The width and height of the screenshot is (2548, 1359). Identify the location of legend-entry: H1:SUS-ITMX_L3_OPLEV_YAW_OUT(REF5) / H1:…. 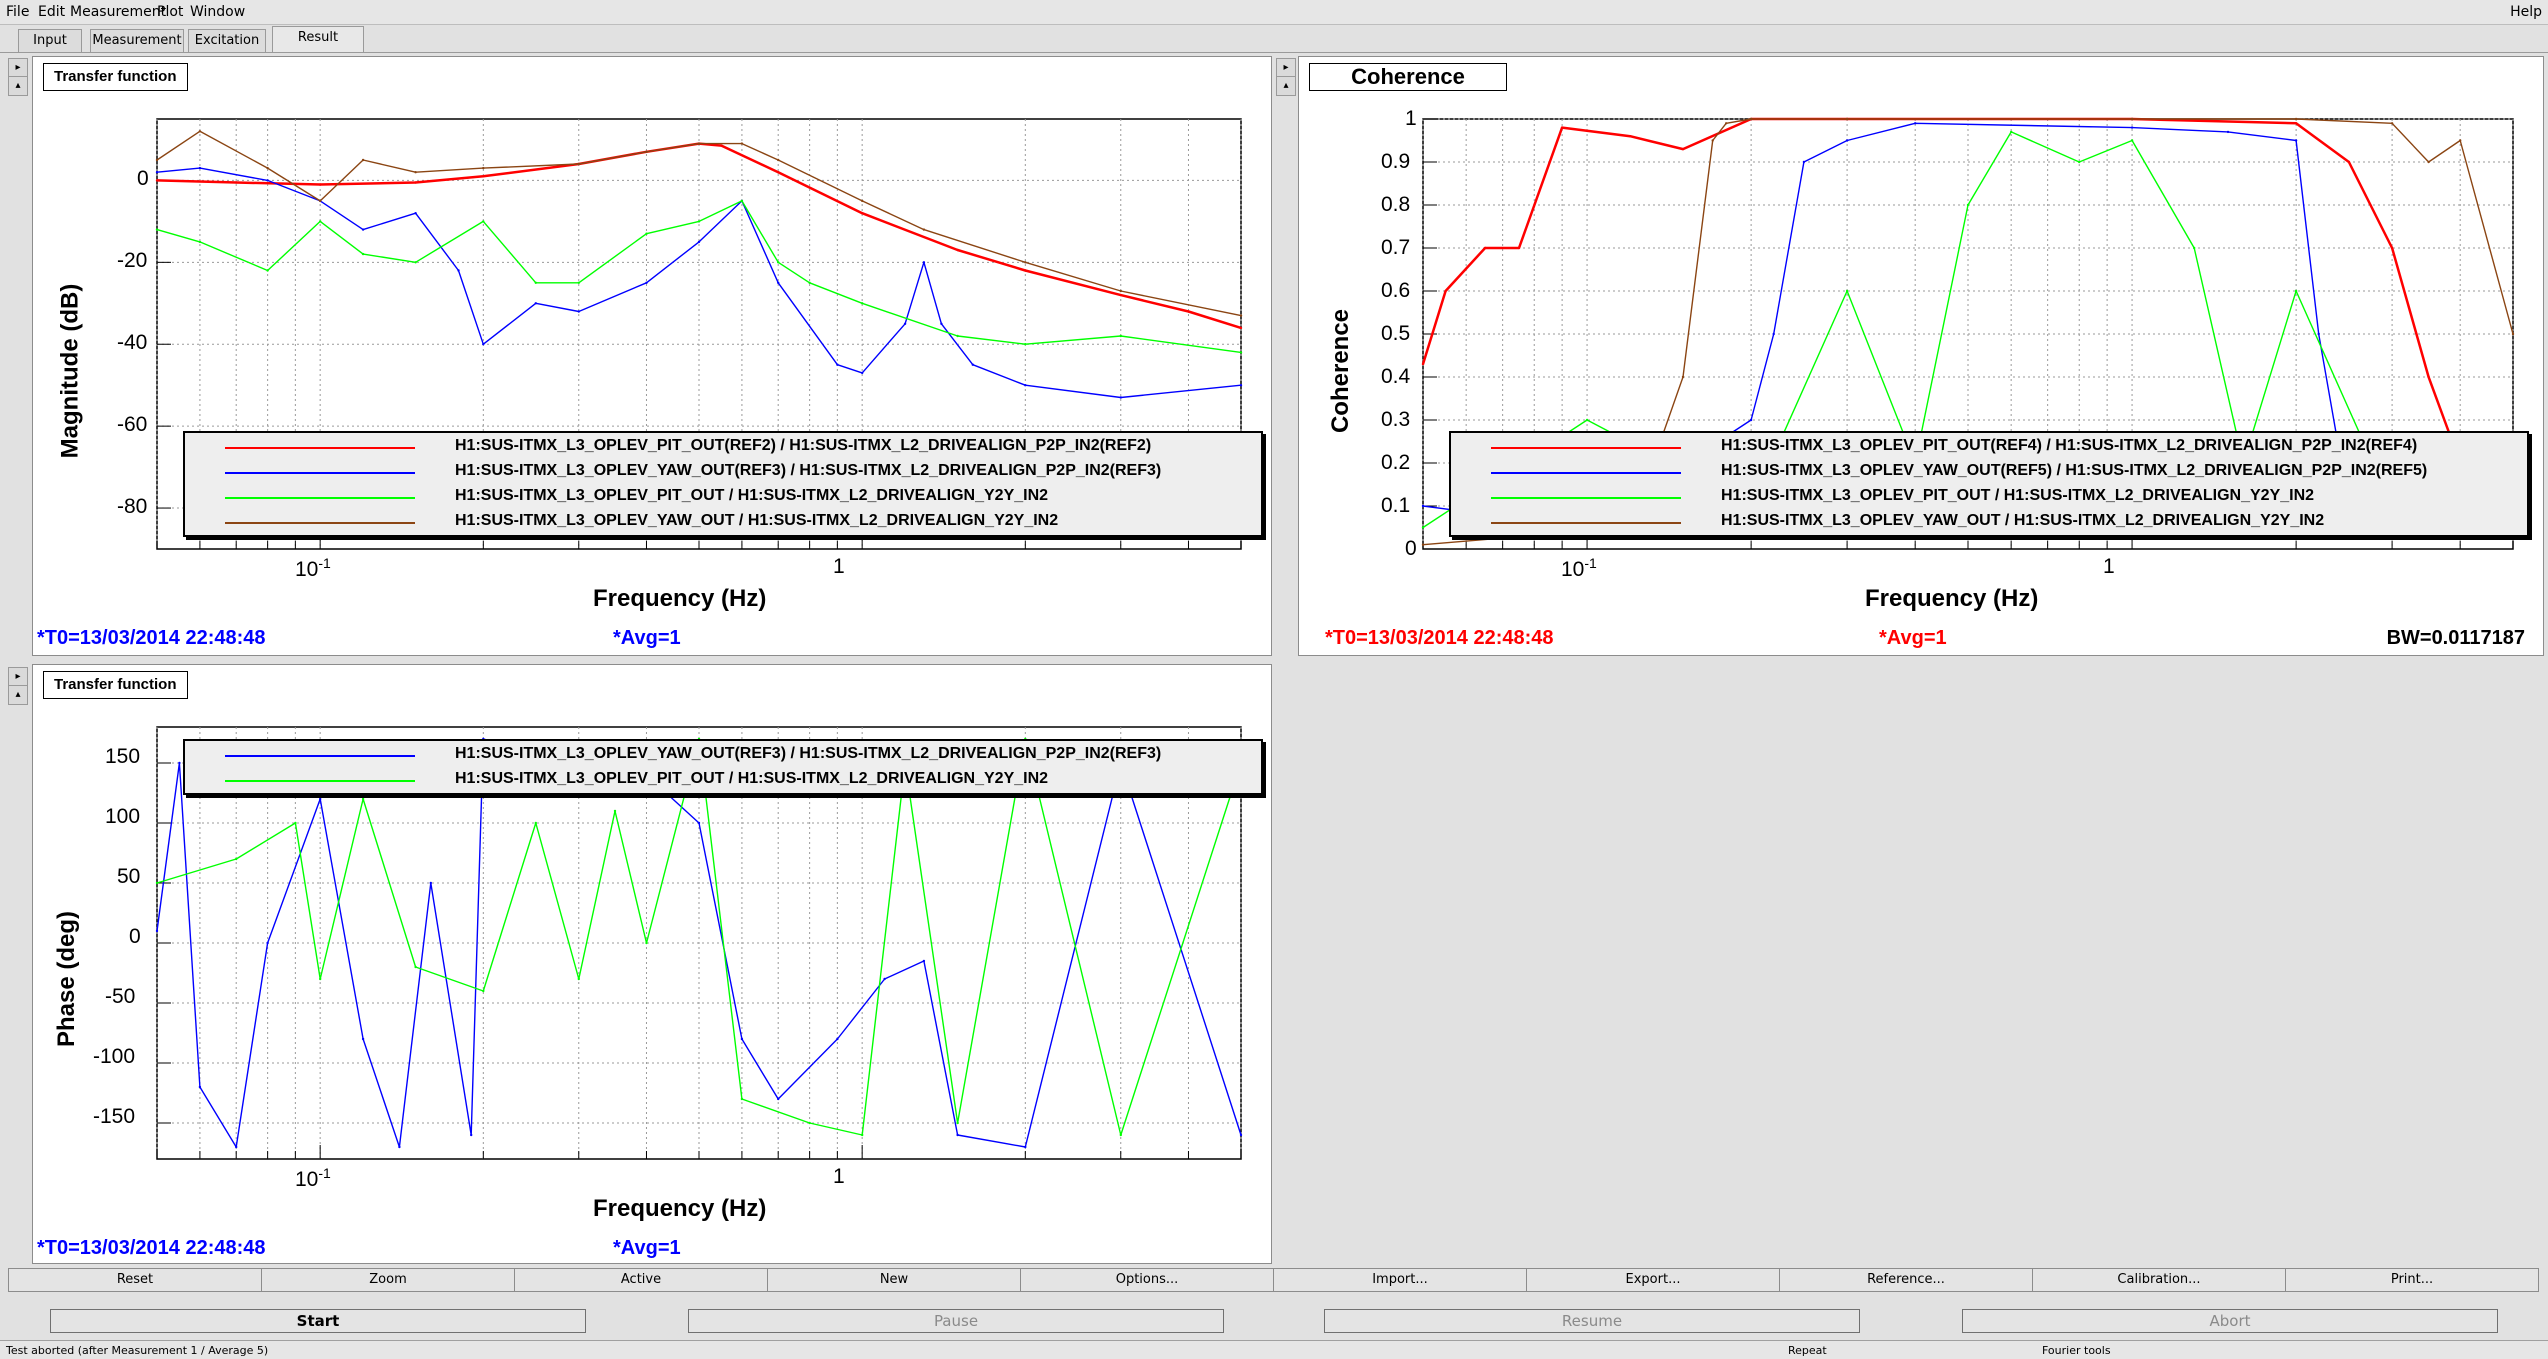
(1989, 473).